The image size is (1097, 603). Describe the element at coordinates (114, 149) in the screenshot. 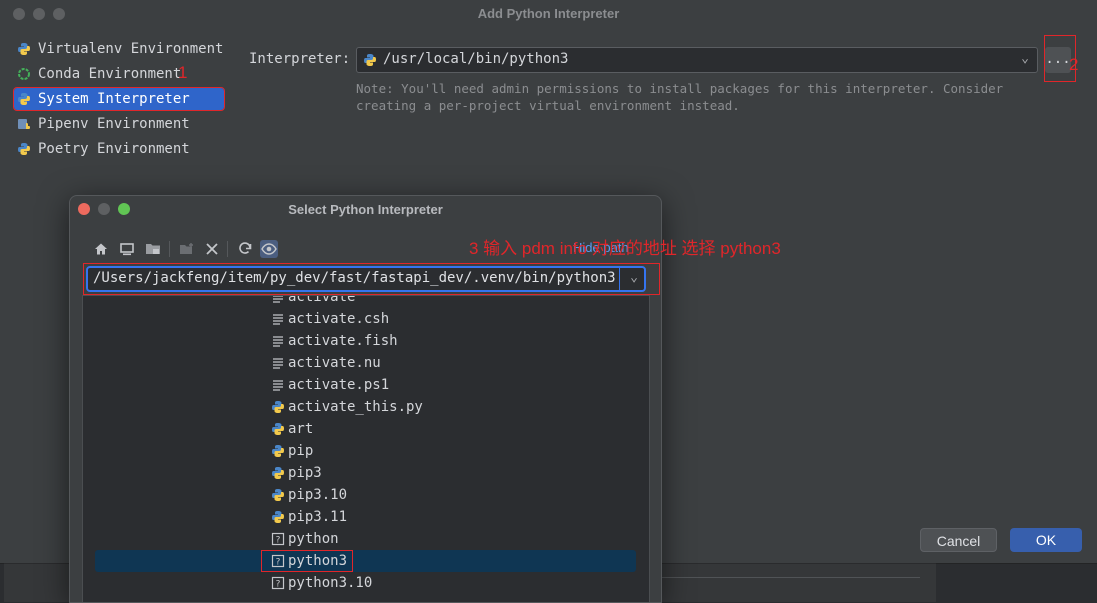

I see `env-label: Poetry Environment` at that location.